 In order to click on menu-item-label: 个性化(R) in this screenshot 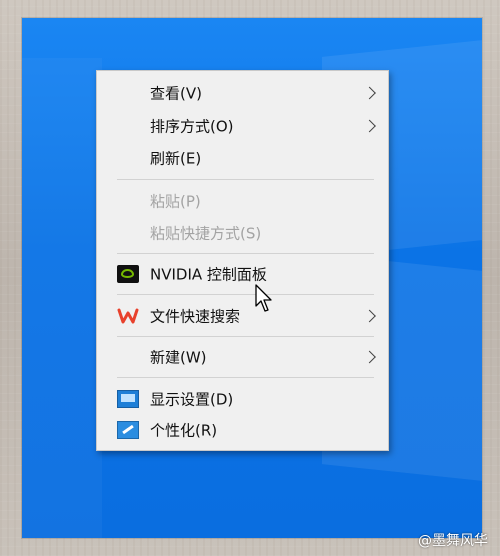, I will do `click(184, 430)`.